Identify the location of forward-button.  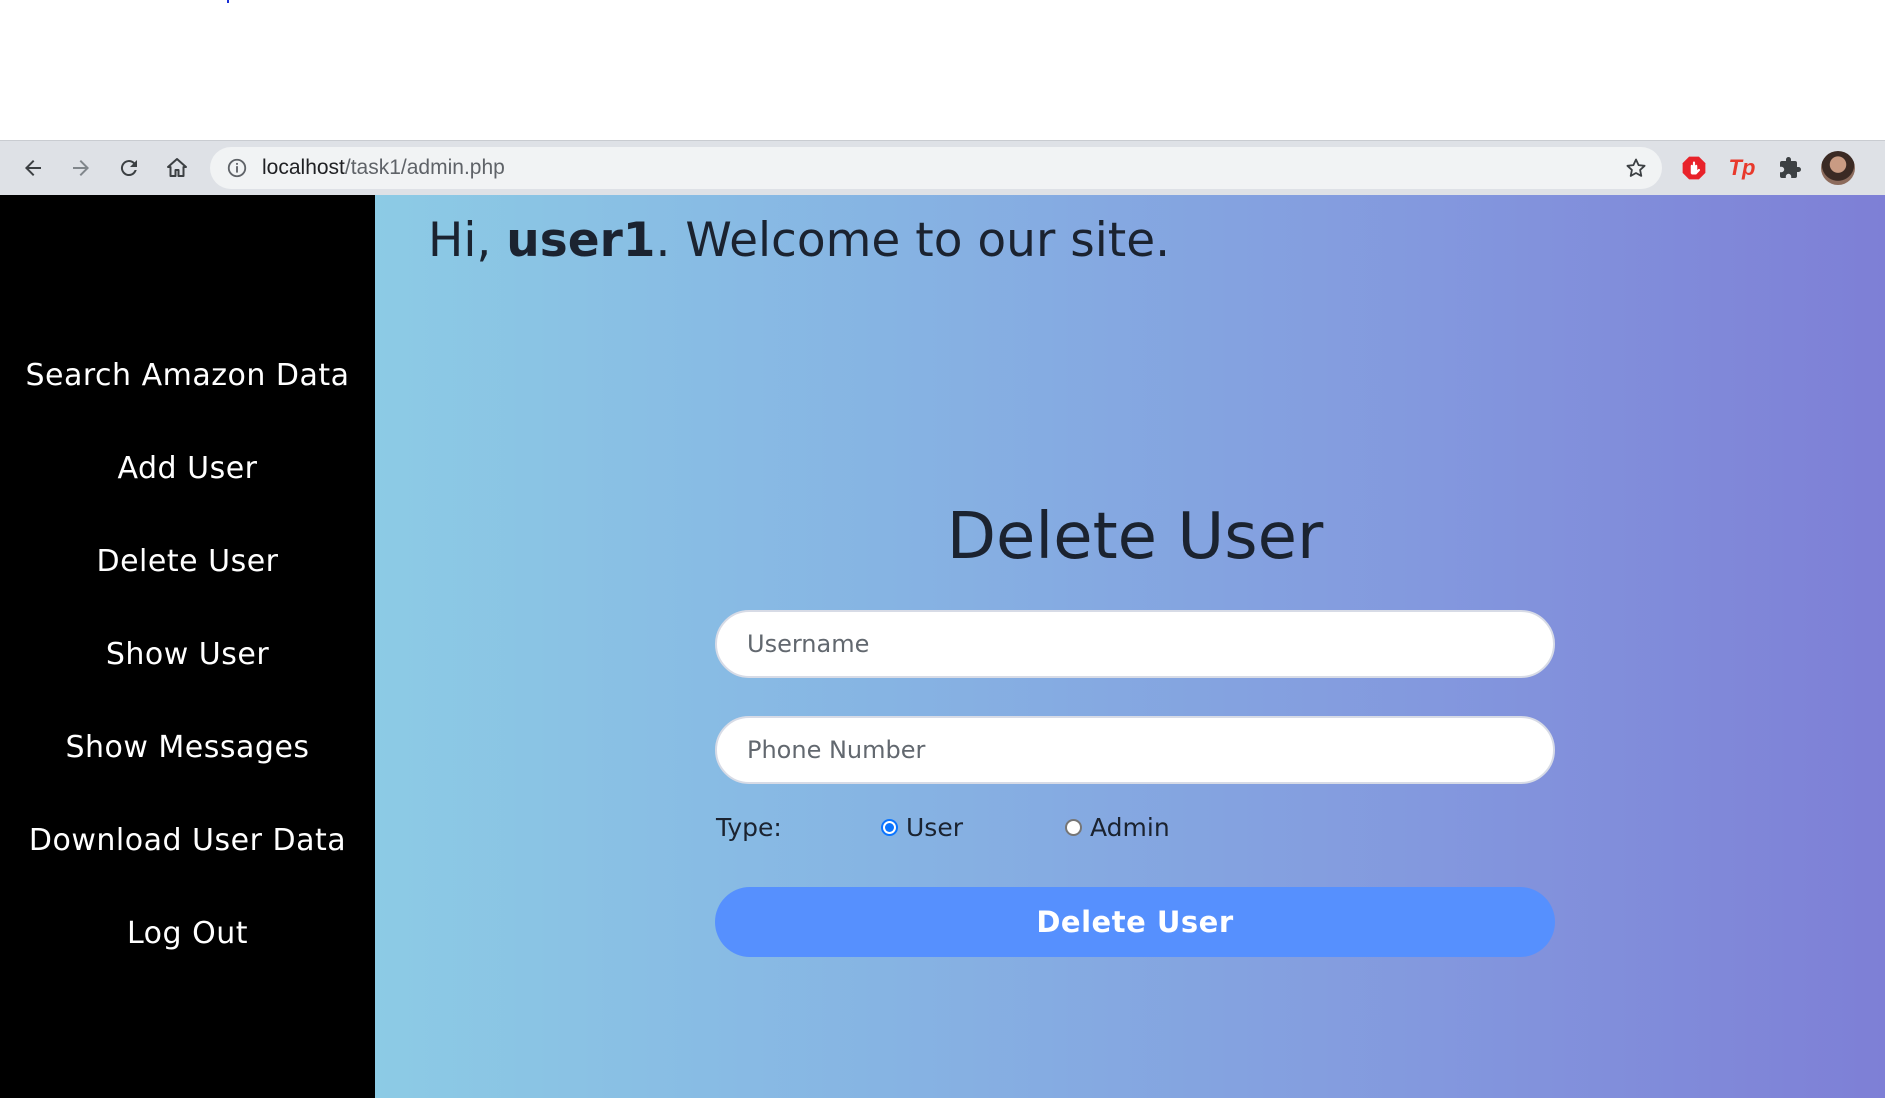
(81, 168).